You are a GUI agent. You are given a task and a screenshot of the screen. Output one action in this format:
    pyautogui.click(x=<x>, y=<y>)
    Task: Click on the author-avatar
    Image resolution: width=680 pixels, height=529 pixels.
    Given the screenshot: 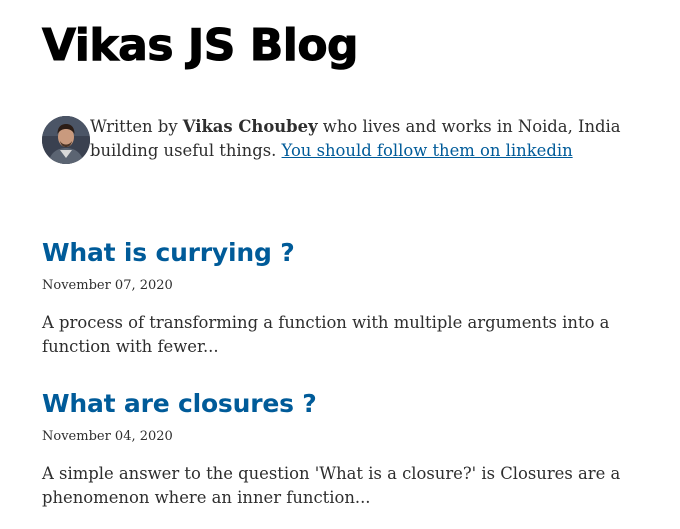 What is the action you would take?
    pyautogui.click(x=66, y=140)
    